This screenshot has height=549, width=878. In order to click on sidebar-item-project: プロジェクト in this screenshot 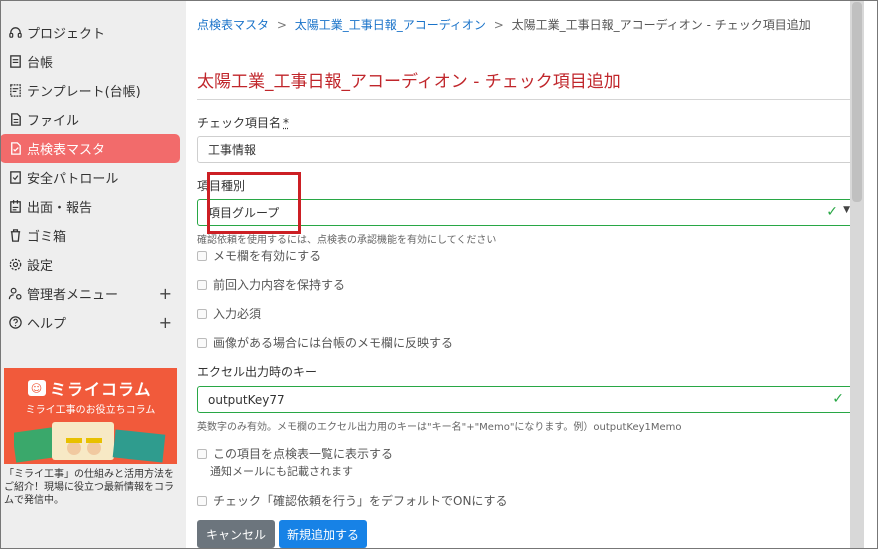, I will do `click(93, 32)`.